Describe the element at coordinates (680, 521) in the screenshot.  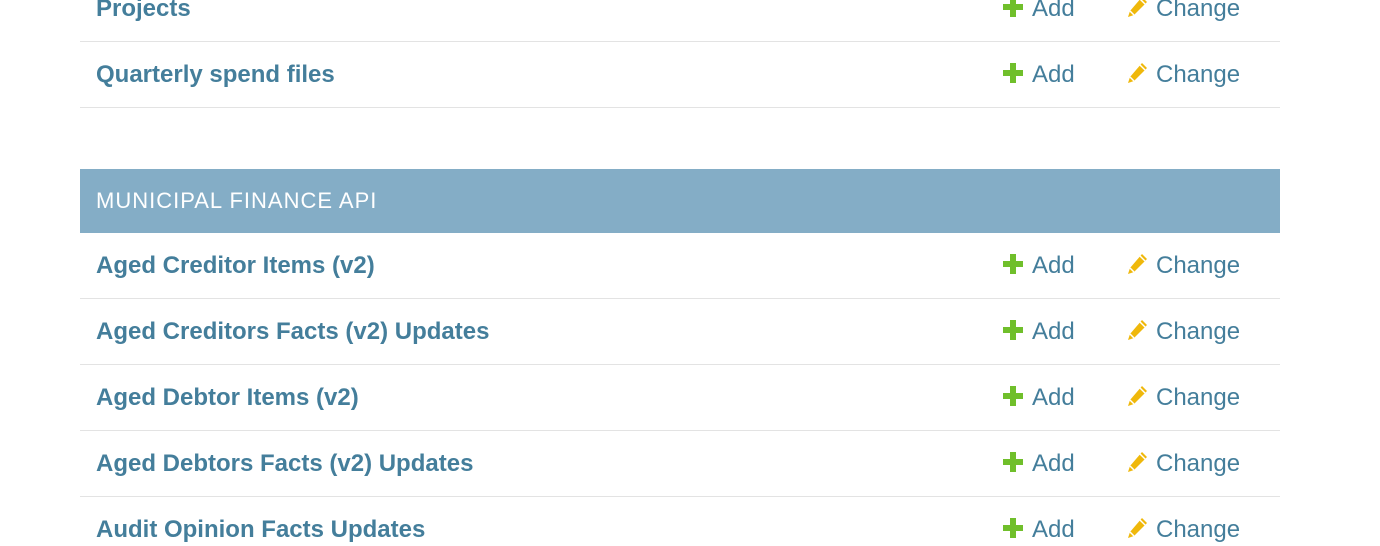
I see `model-row: Audit Opinion Facts Updates Add Change` at that location.